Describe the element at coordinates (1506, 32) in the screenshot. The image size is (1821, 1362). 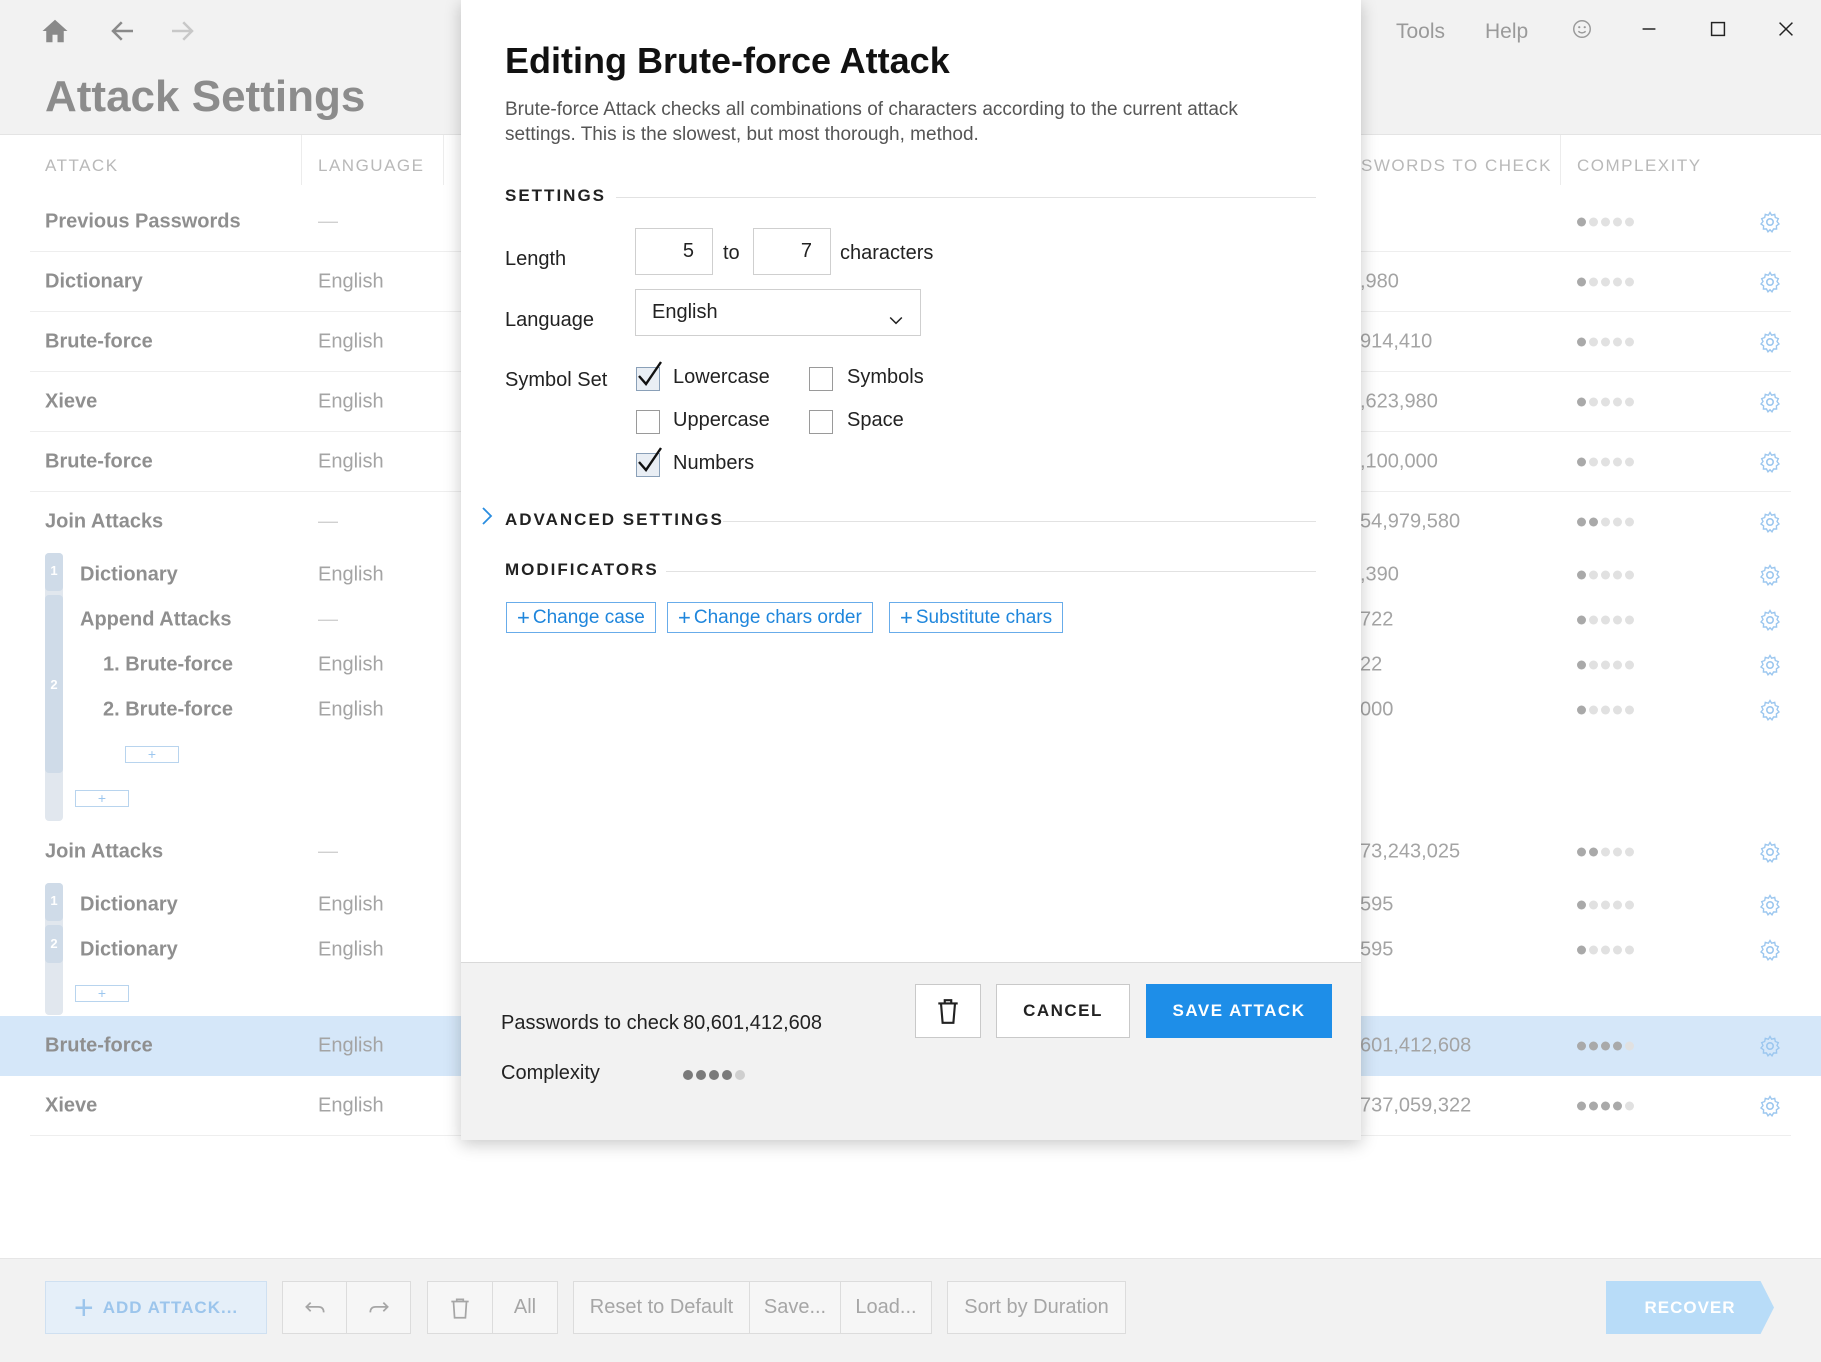
I see `menu-help: Help` at that location.